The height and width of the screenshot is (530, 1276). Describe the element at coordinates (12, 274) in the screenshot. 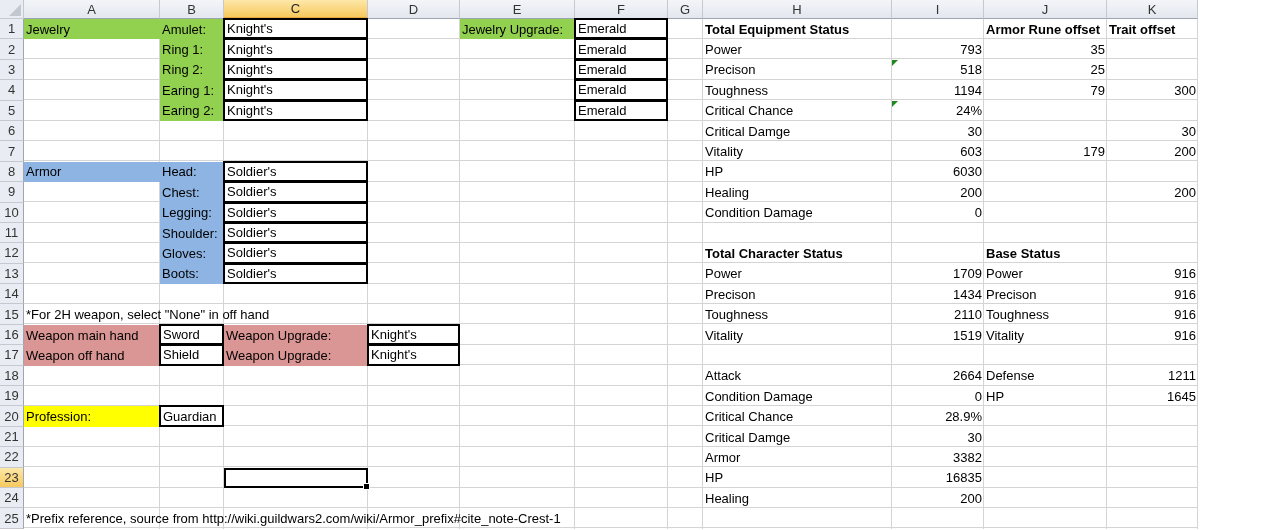

I see `row-header: 13` at that location.